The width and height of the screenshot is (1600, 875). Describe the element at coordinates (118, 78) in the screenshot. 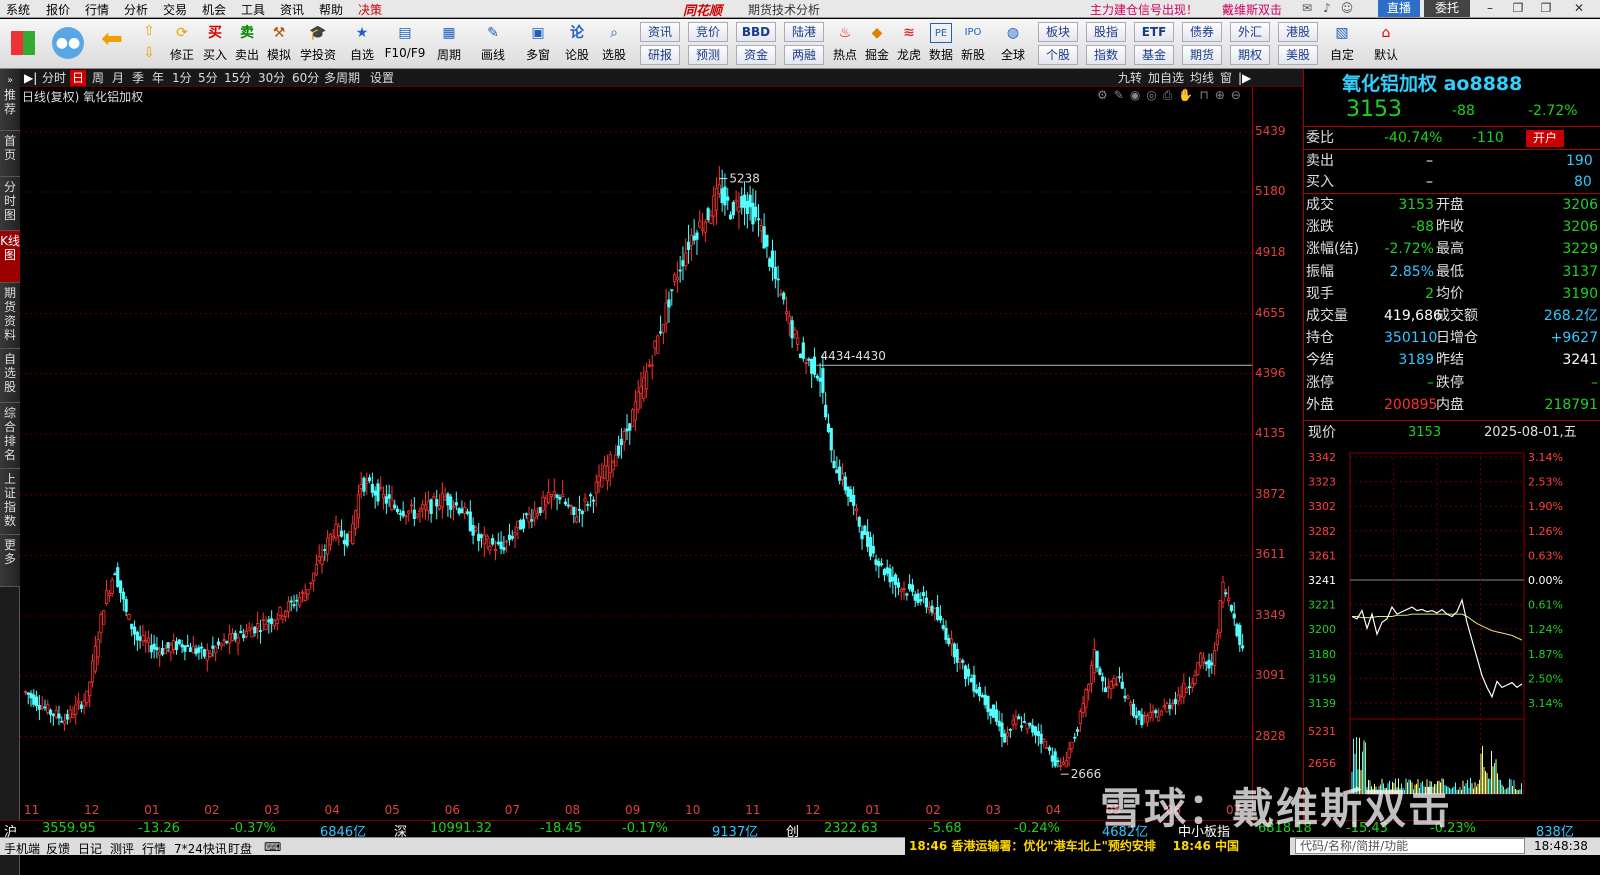

I see `period-month: 月` at that location.